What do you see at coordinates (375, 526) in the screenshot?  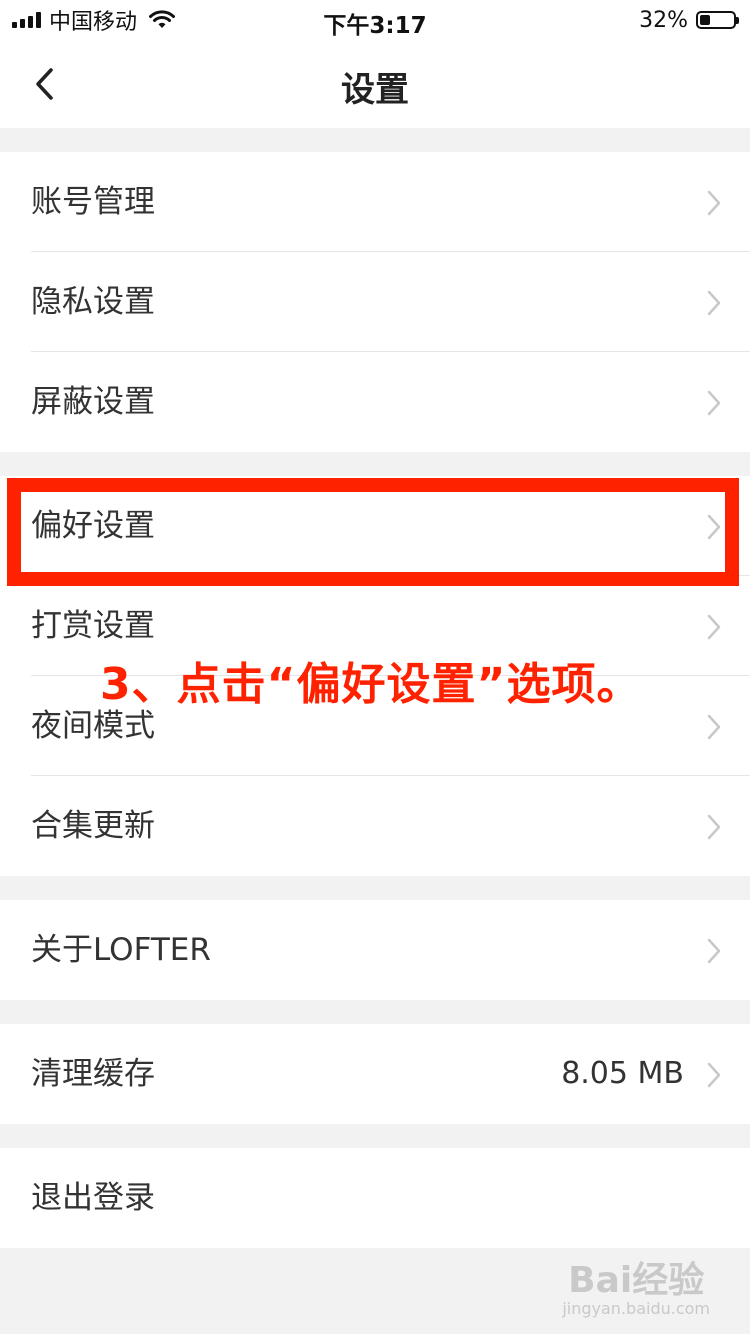 I see `settings-item-preferences: 偏好设置` at bounding box center [375, 526].